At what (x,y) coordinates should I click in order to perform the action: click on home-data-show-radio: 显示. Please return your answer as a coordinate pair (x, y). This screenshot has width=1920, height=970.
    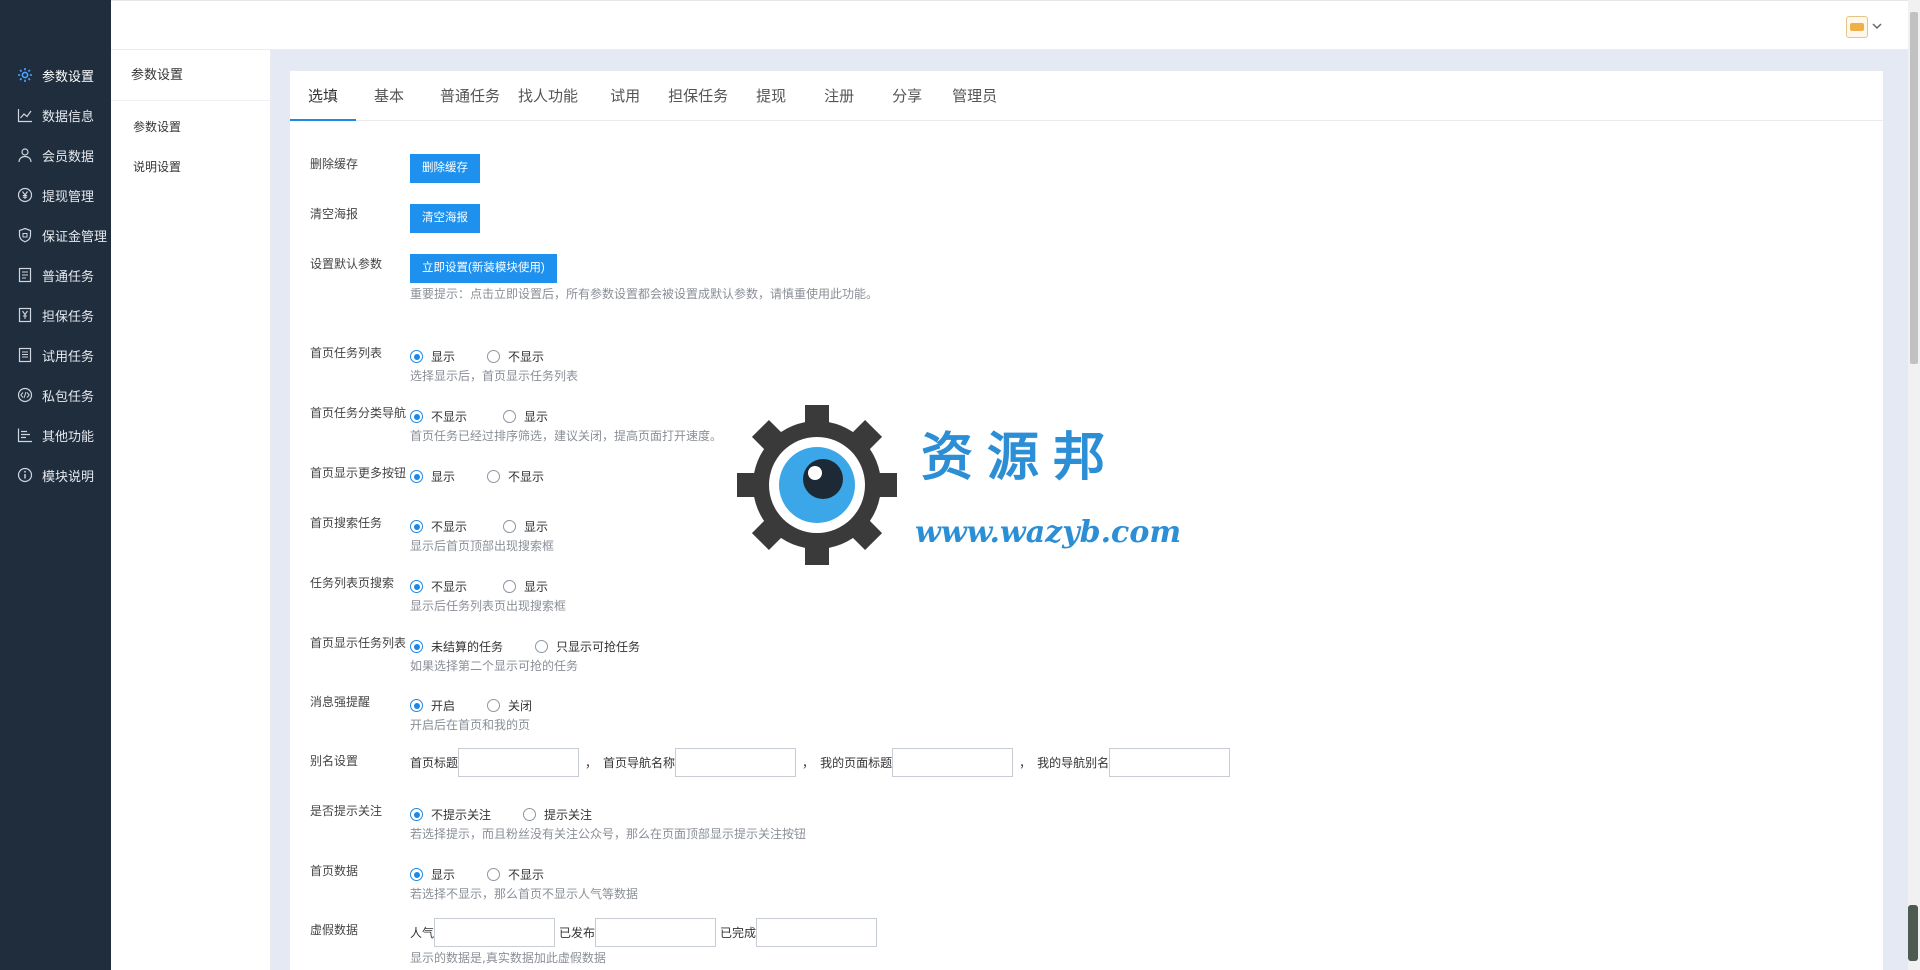
    Looking at the image, I should click on (432, 874).